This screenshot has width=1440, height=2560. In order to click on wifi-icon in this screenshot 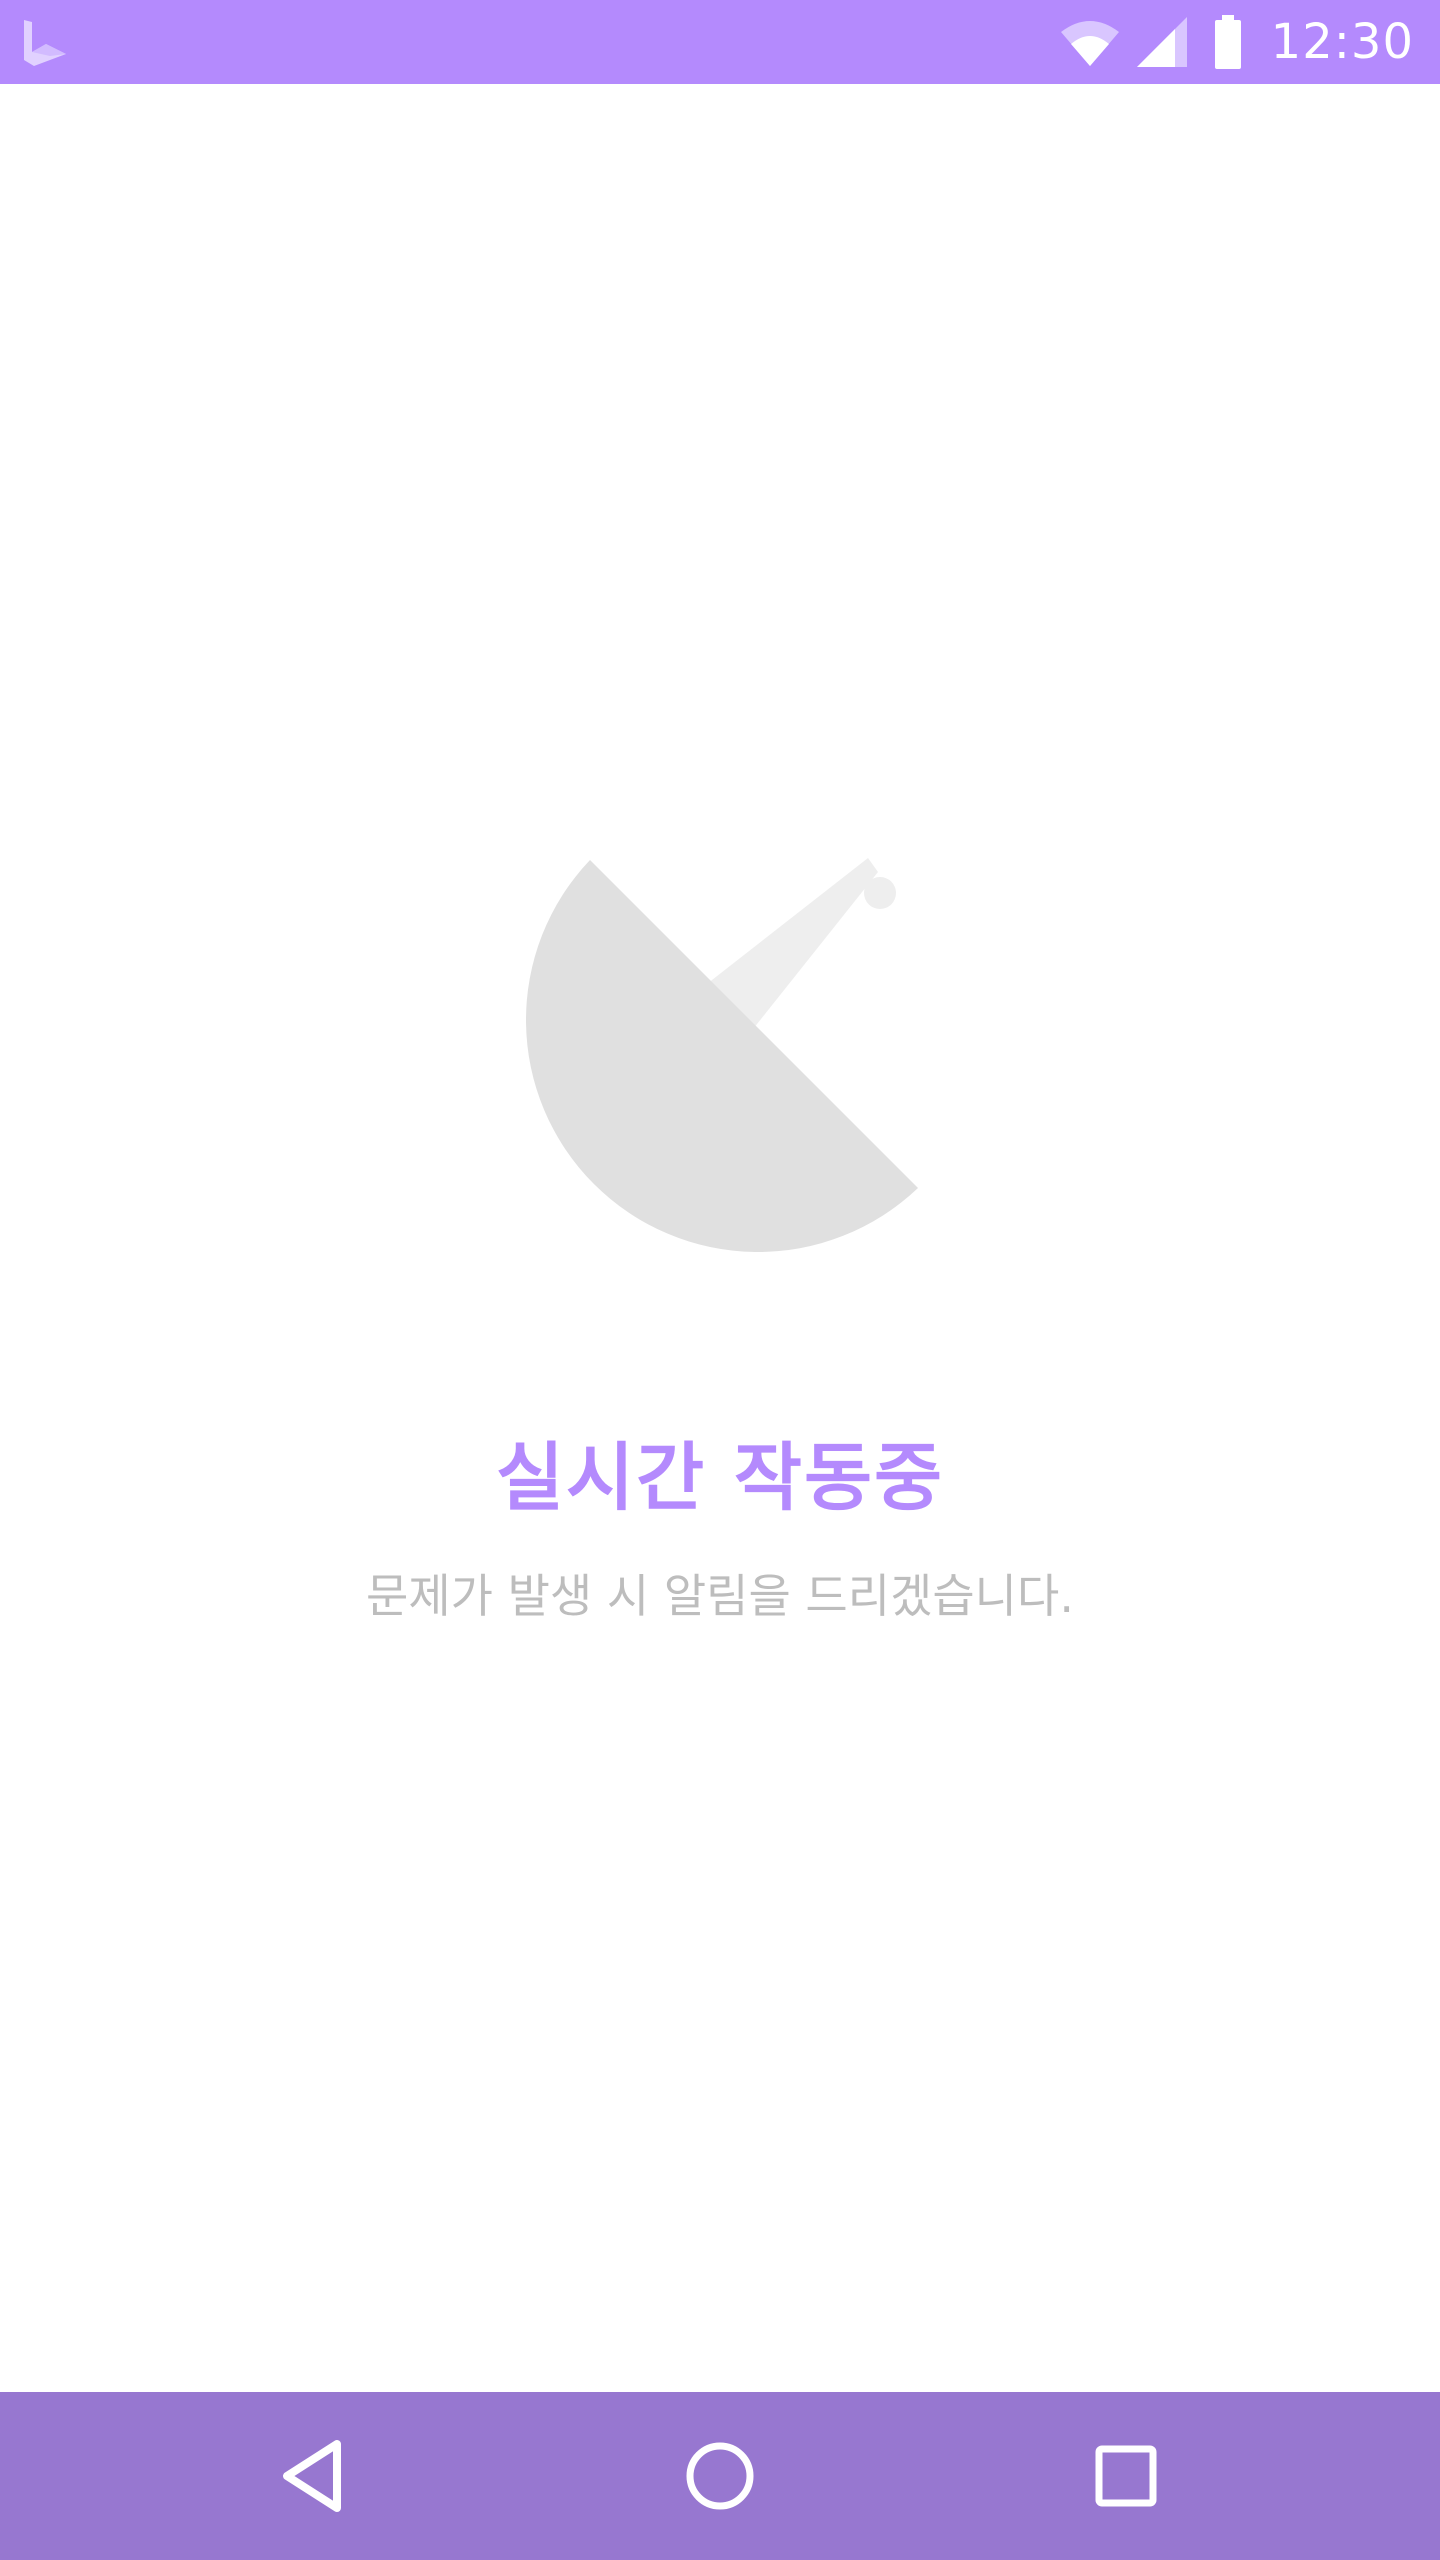, I will do `click(1089, 43)`.